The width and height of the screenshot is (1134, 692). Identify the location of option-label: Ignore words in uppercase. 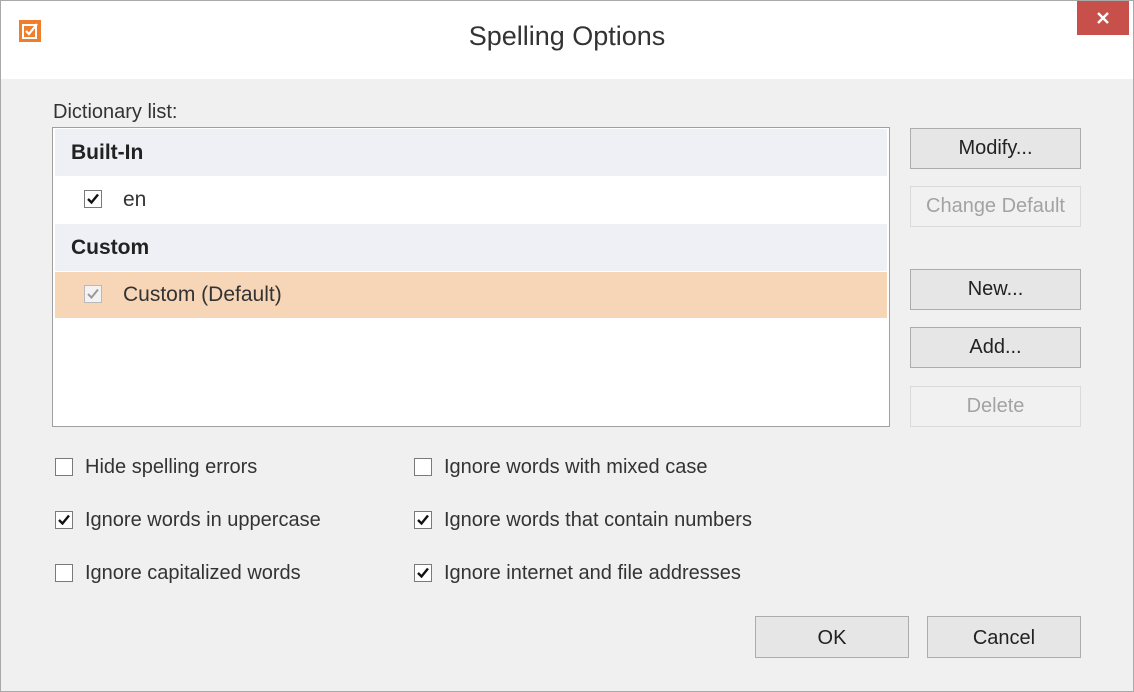
(203, 519).